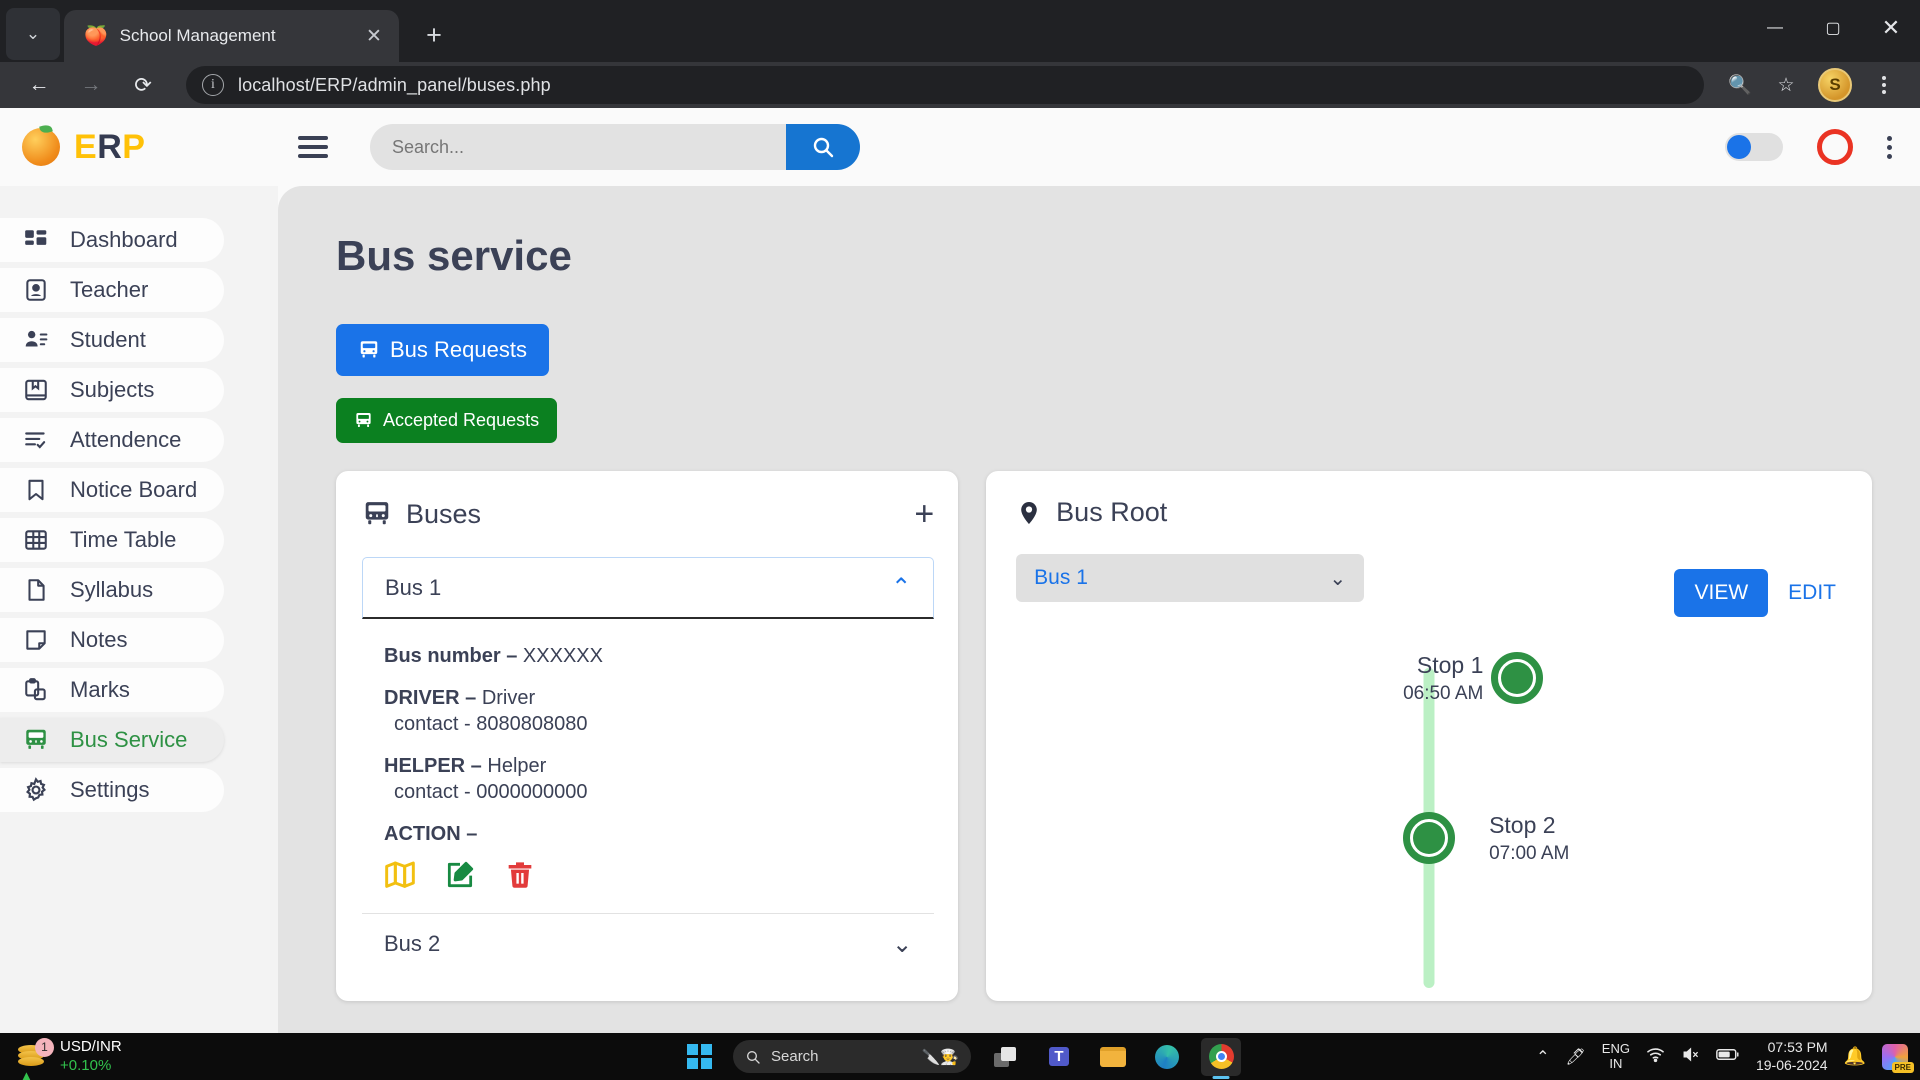  What do you see at coordinates (852, 1056) in the screenshot?
I see `taskbar-search: Search 🔪👨‍🍳` at bounding box center [852, 1056].